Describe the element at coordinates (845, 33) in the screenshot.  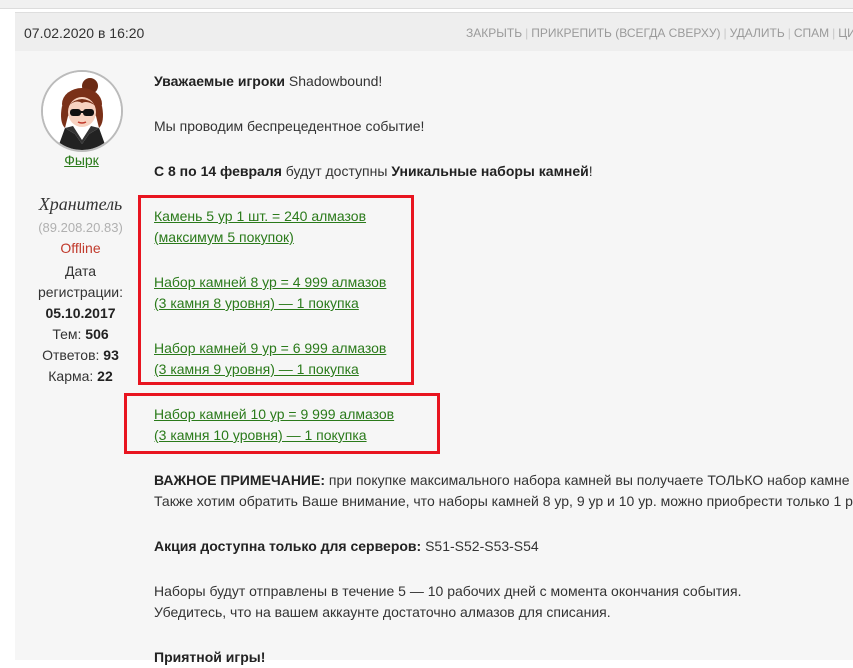
I see `quote-link: ЦИТА` at that location.